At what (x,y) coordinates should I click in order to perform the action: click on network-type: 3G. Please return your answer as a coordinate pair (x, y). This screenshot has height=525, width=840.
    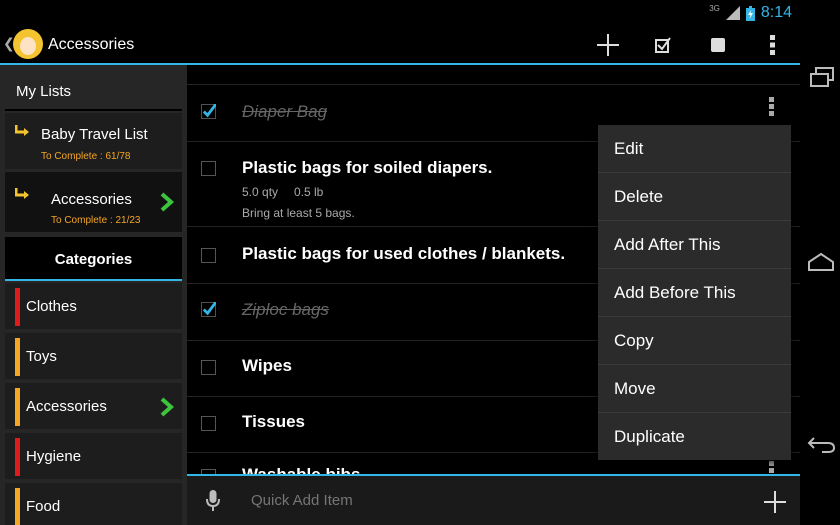
    Looking at the image, I should click on (714, 8).